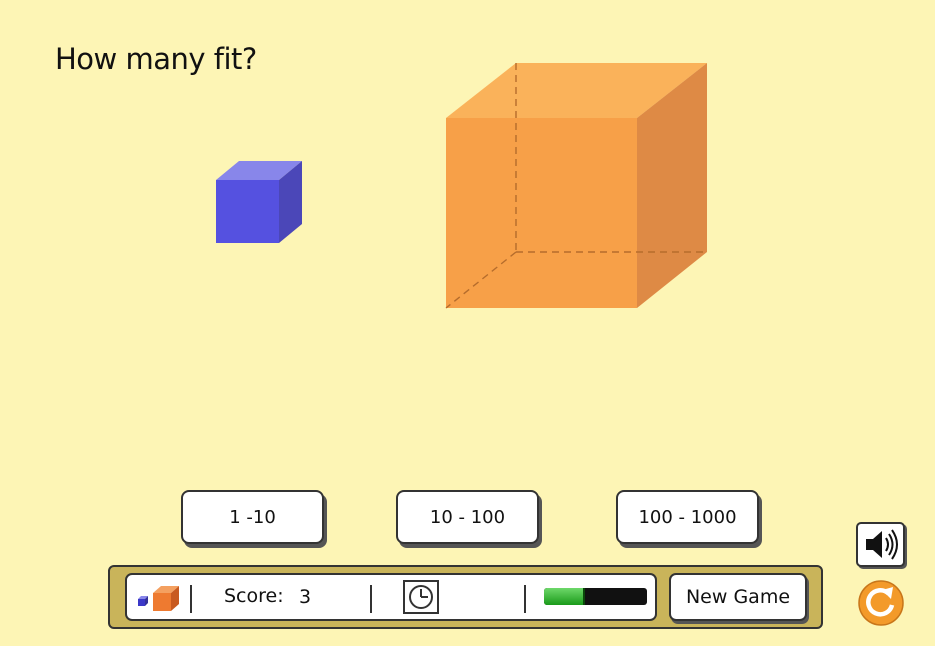 This screenshot has height=646, width=935. Describe the element at coordinates (259, 202) in the screenshot. I see `small-cube` at that location.